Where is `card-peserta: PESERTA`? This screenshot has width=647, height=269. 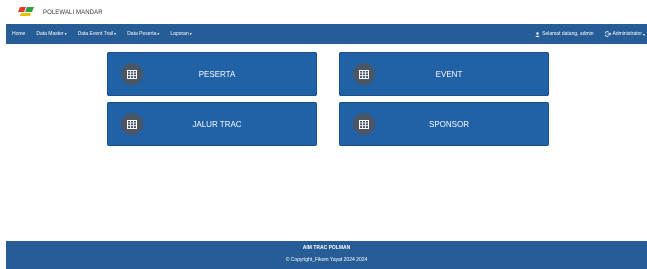 card-peserta: PESERTA is located at coordinates (212, 74).